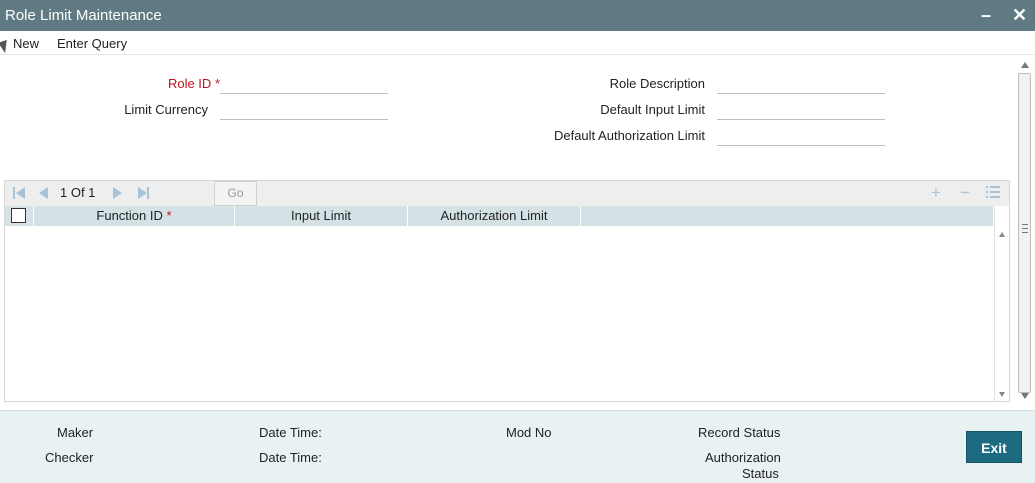 The image size is (1035, 483). Describe the element at coordinates (529, 432) in the screenshot. I see `mod-no-label: Mod No` at that location.